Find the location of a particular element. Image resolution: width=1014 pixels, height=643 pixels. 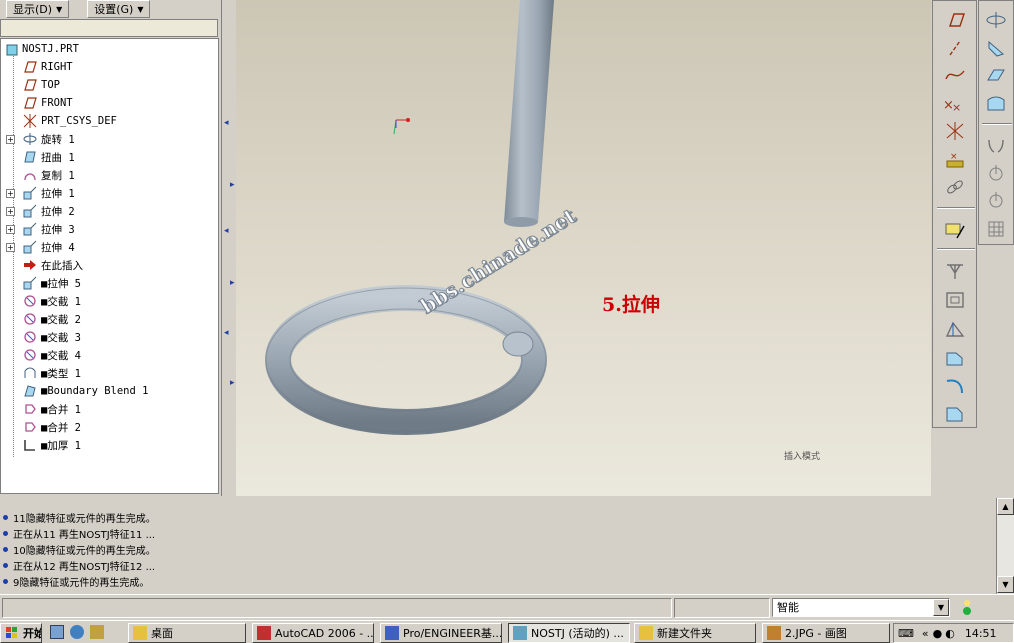

scroll-up-icon: ▲ is located at coordinates (1005, 506).